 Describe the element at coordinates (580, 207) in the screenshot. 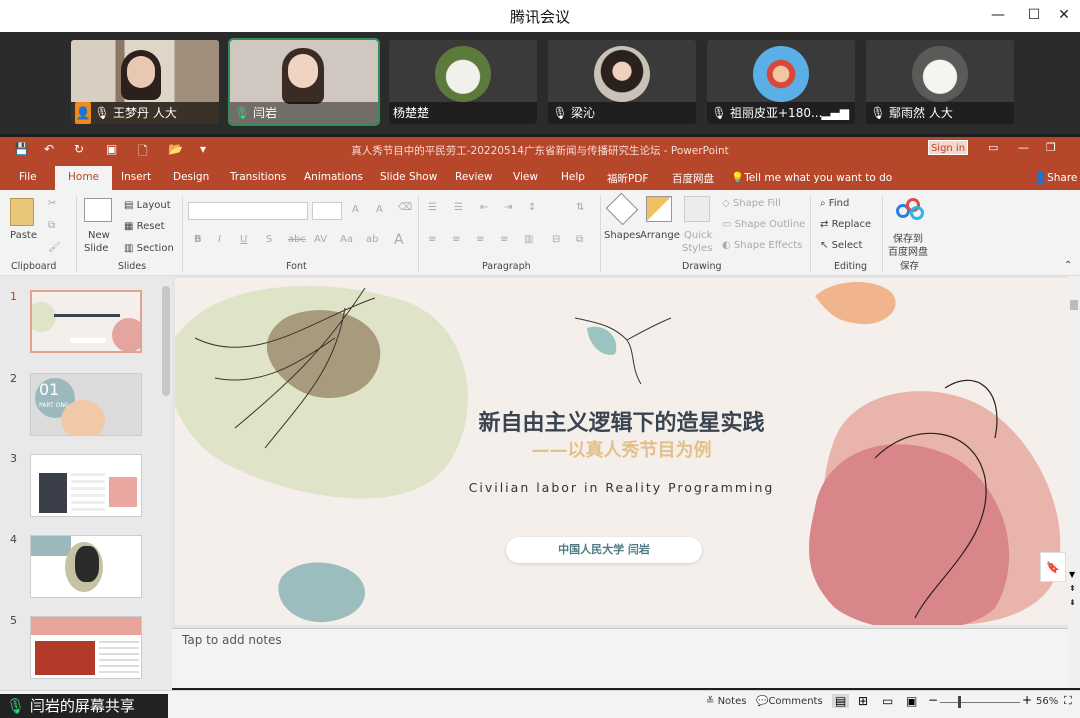

I see `text-direction-icon: ⇅` at that location.